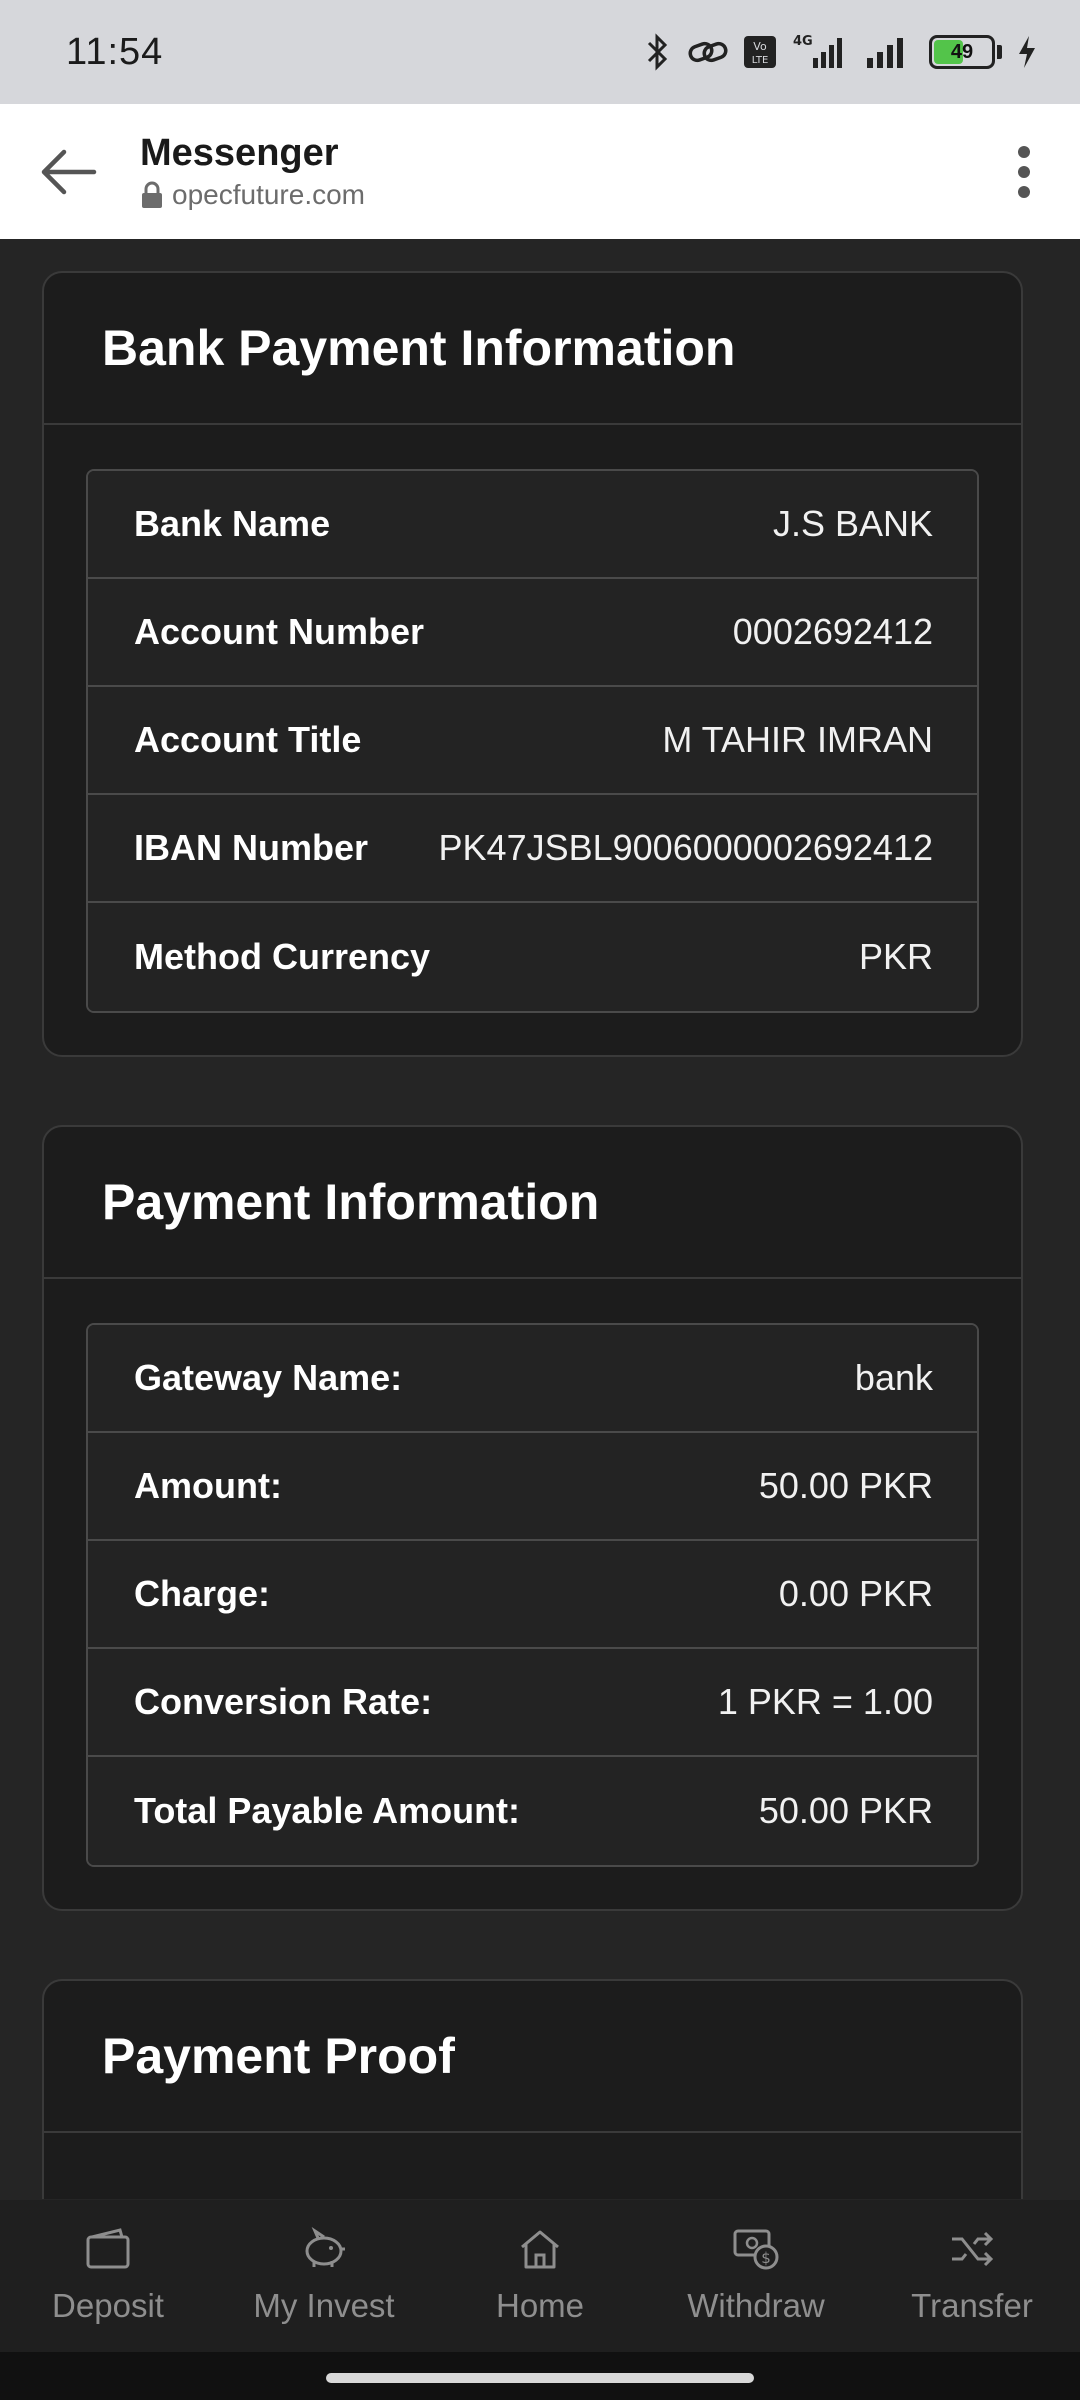 The width and height of the screenshot is (1080, 2400). I want to click on back-arrow-icon, so click(68, 172).